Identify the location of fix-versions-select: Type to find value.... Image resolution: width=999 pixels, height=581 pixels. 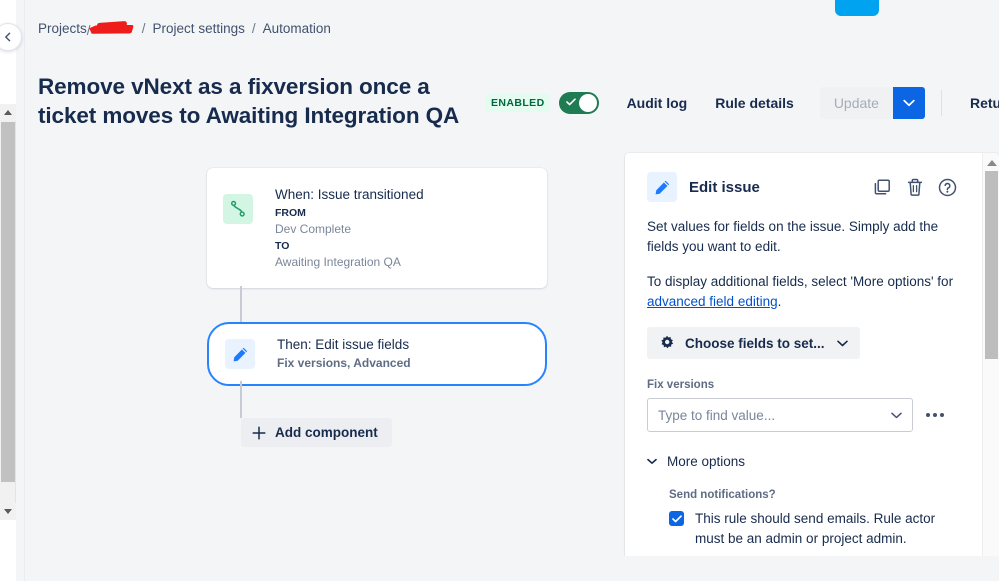
(780, 415).